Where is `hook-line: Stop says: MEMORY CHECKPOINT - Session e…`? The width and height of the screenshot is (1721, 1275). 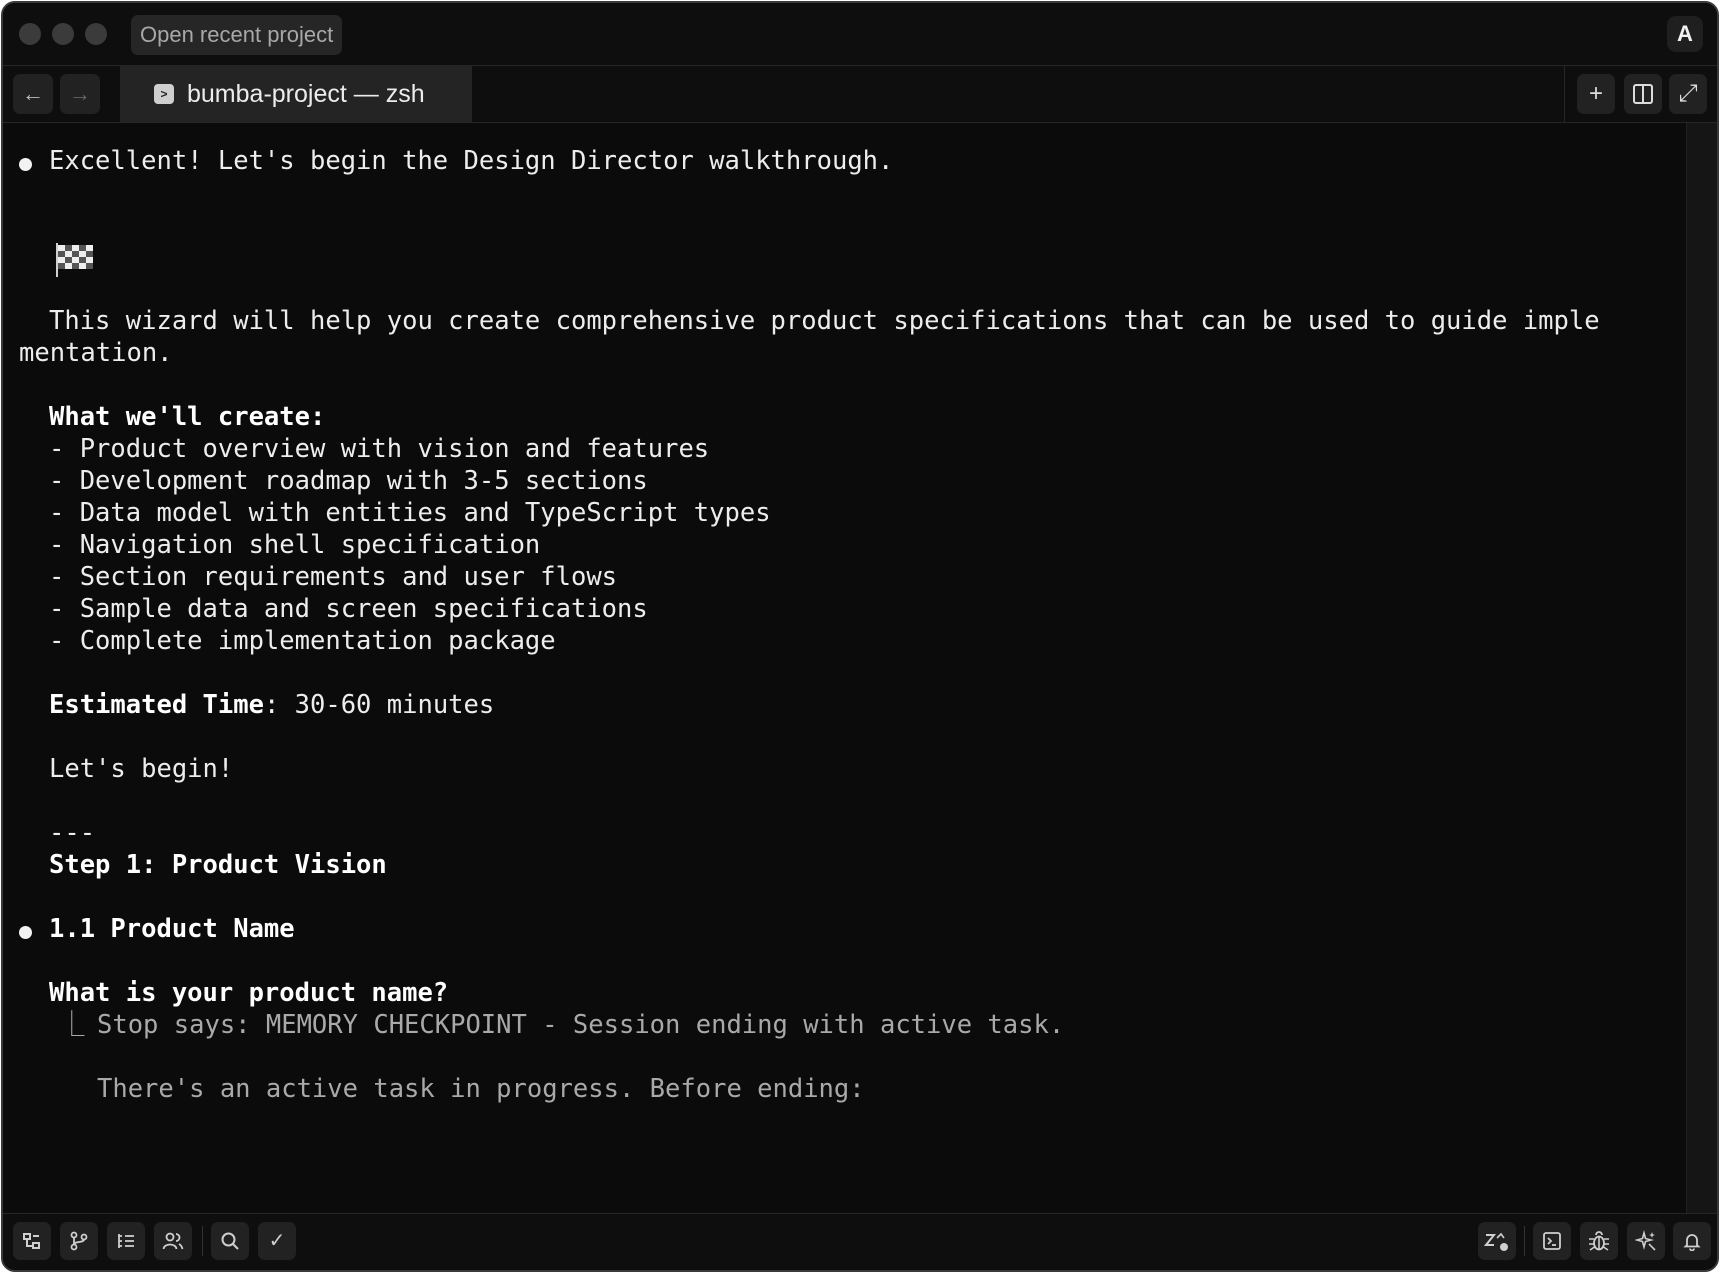 hook-line: Stop says: MEMORY CHECKPOINT - Session e… is located at coordinates (581, 1025).